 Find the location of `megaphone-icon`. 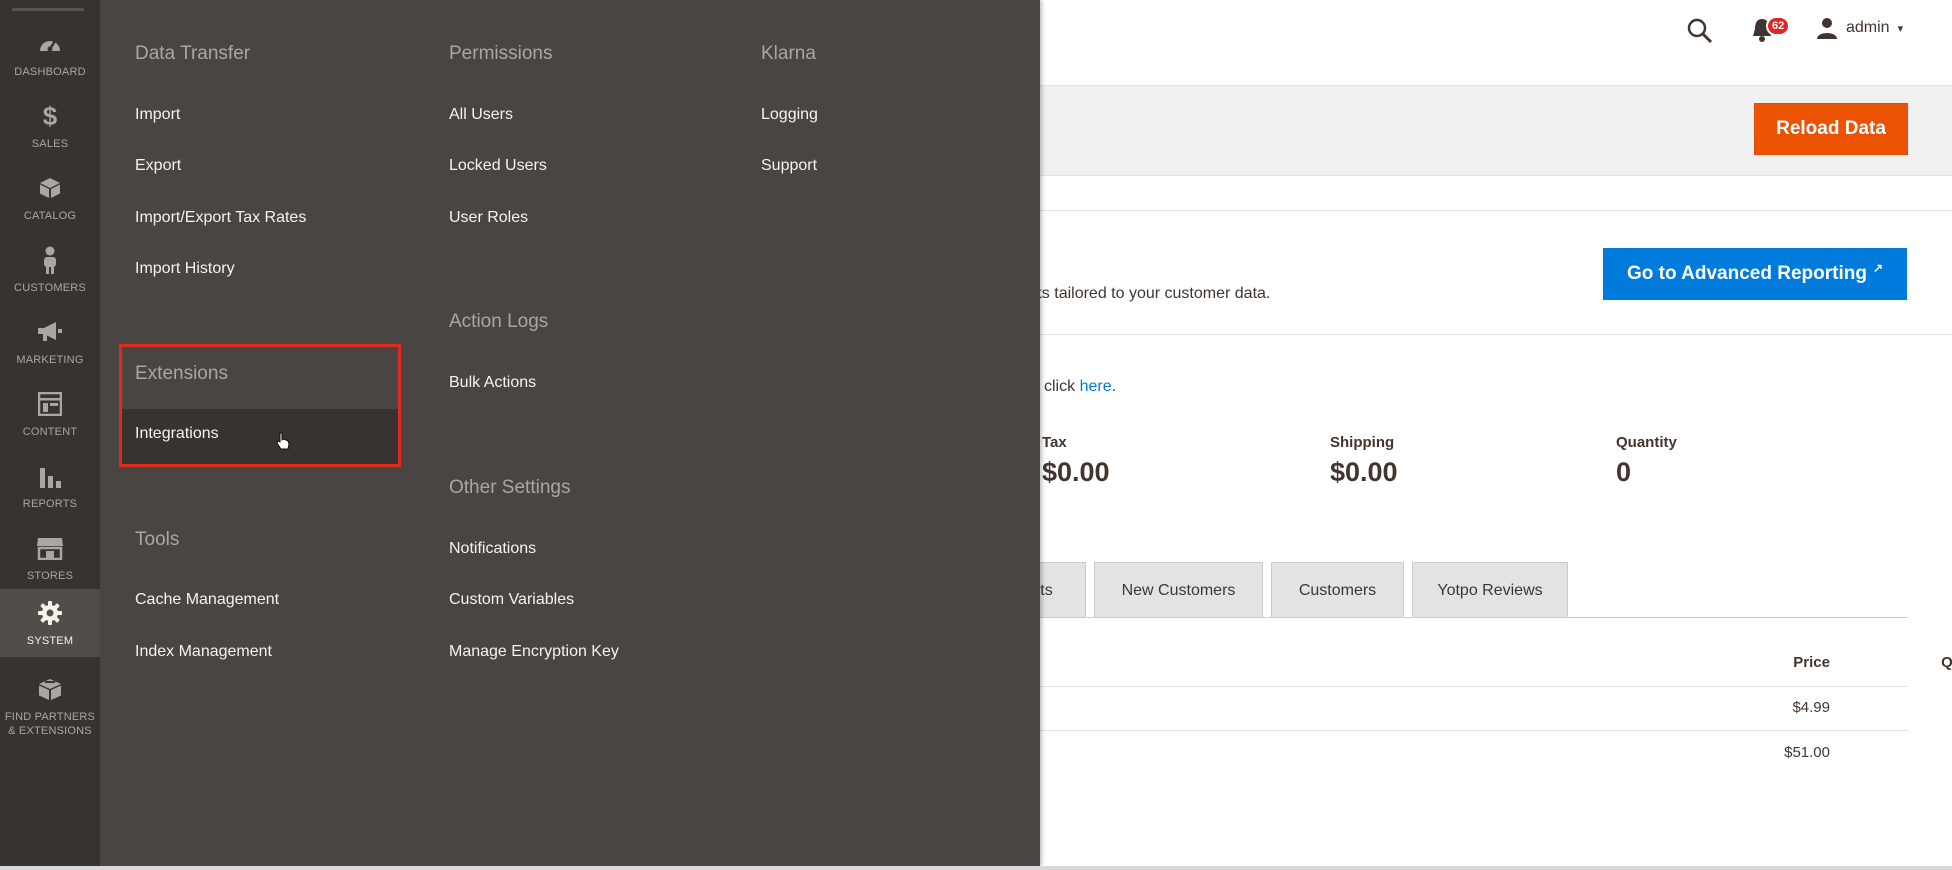

megaphone-icon is located at coordinates (50, 332).